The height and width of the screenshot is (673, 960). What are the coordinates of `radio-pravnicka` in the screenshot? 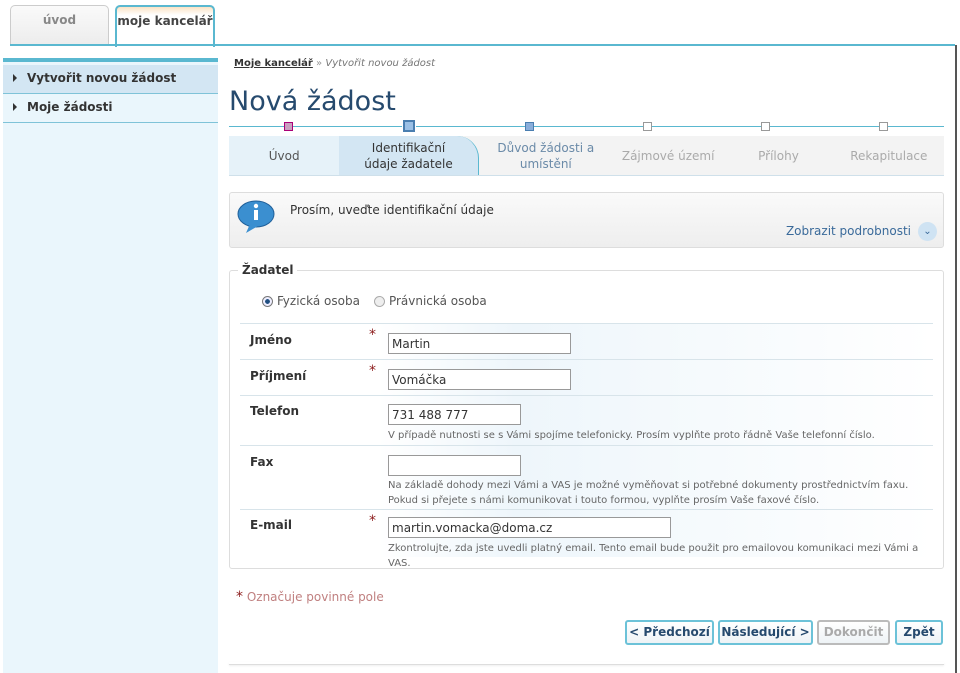 It's located at (379, 301).